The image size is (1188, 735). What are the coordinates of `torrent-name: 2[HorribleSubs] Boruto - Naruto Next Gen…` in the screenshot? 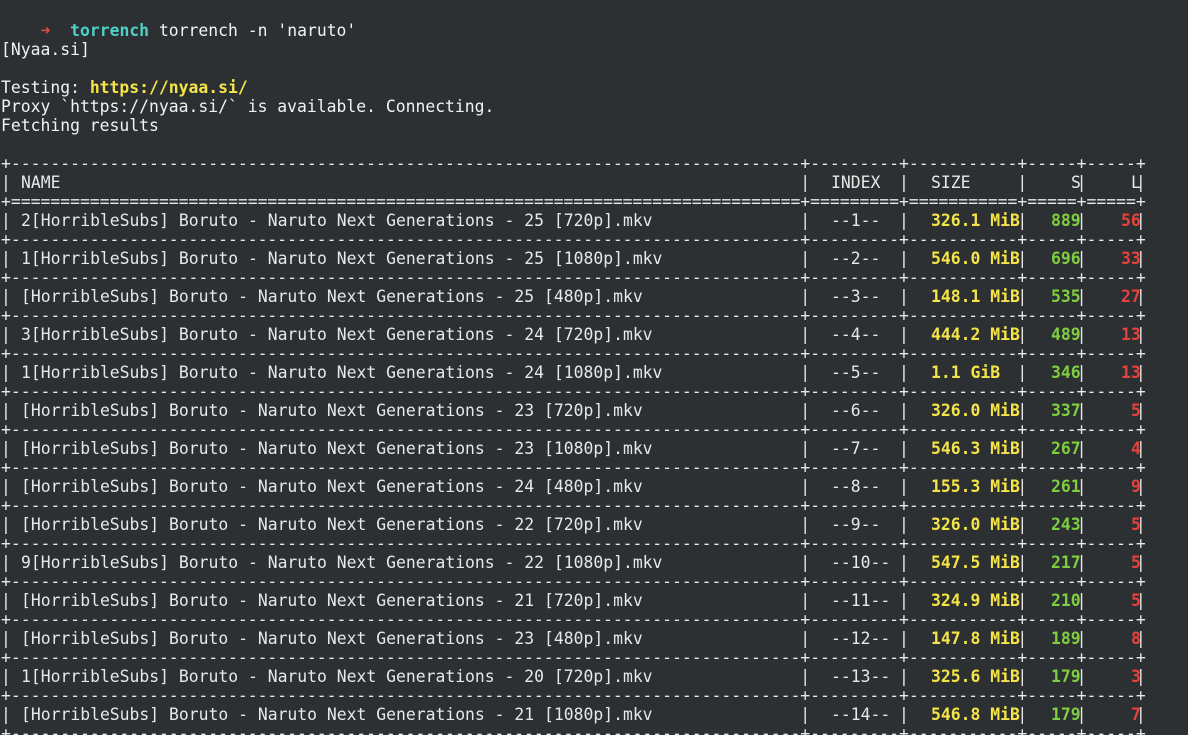 It's located at (337, 220).